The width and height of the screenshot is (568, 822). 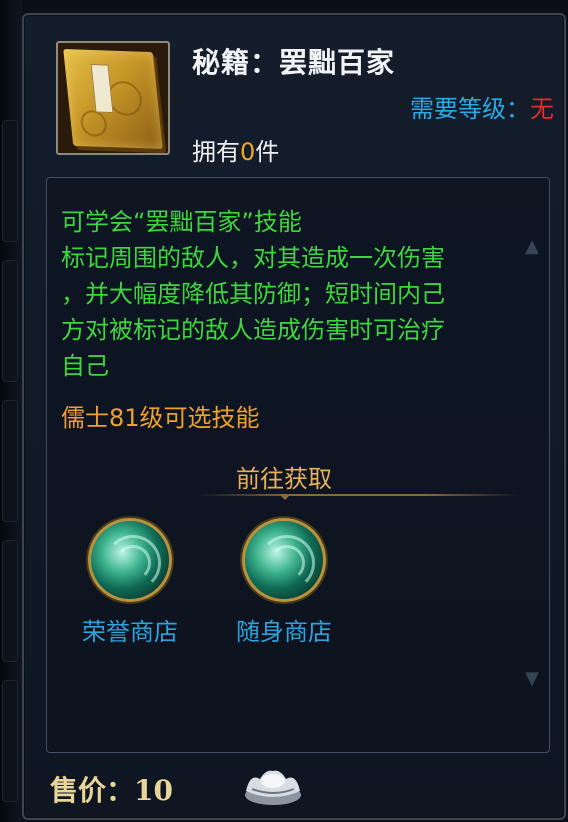 I want to click on item-icon-frame, so click(x=113, y=98).